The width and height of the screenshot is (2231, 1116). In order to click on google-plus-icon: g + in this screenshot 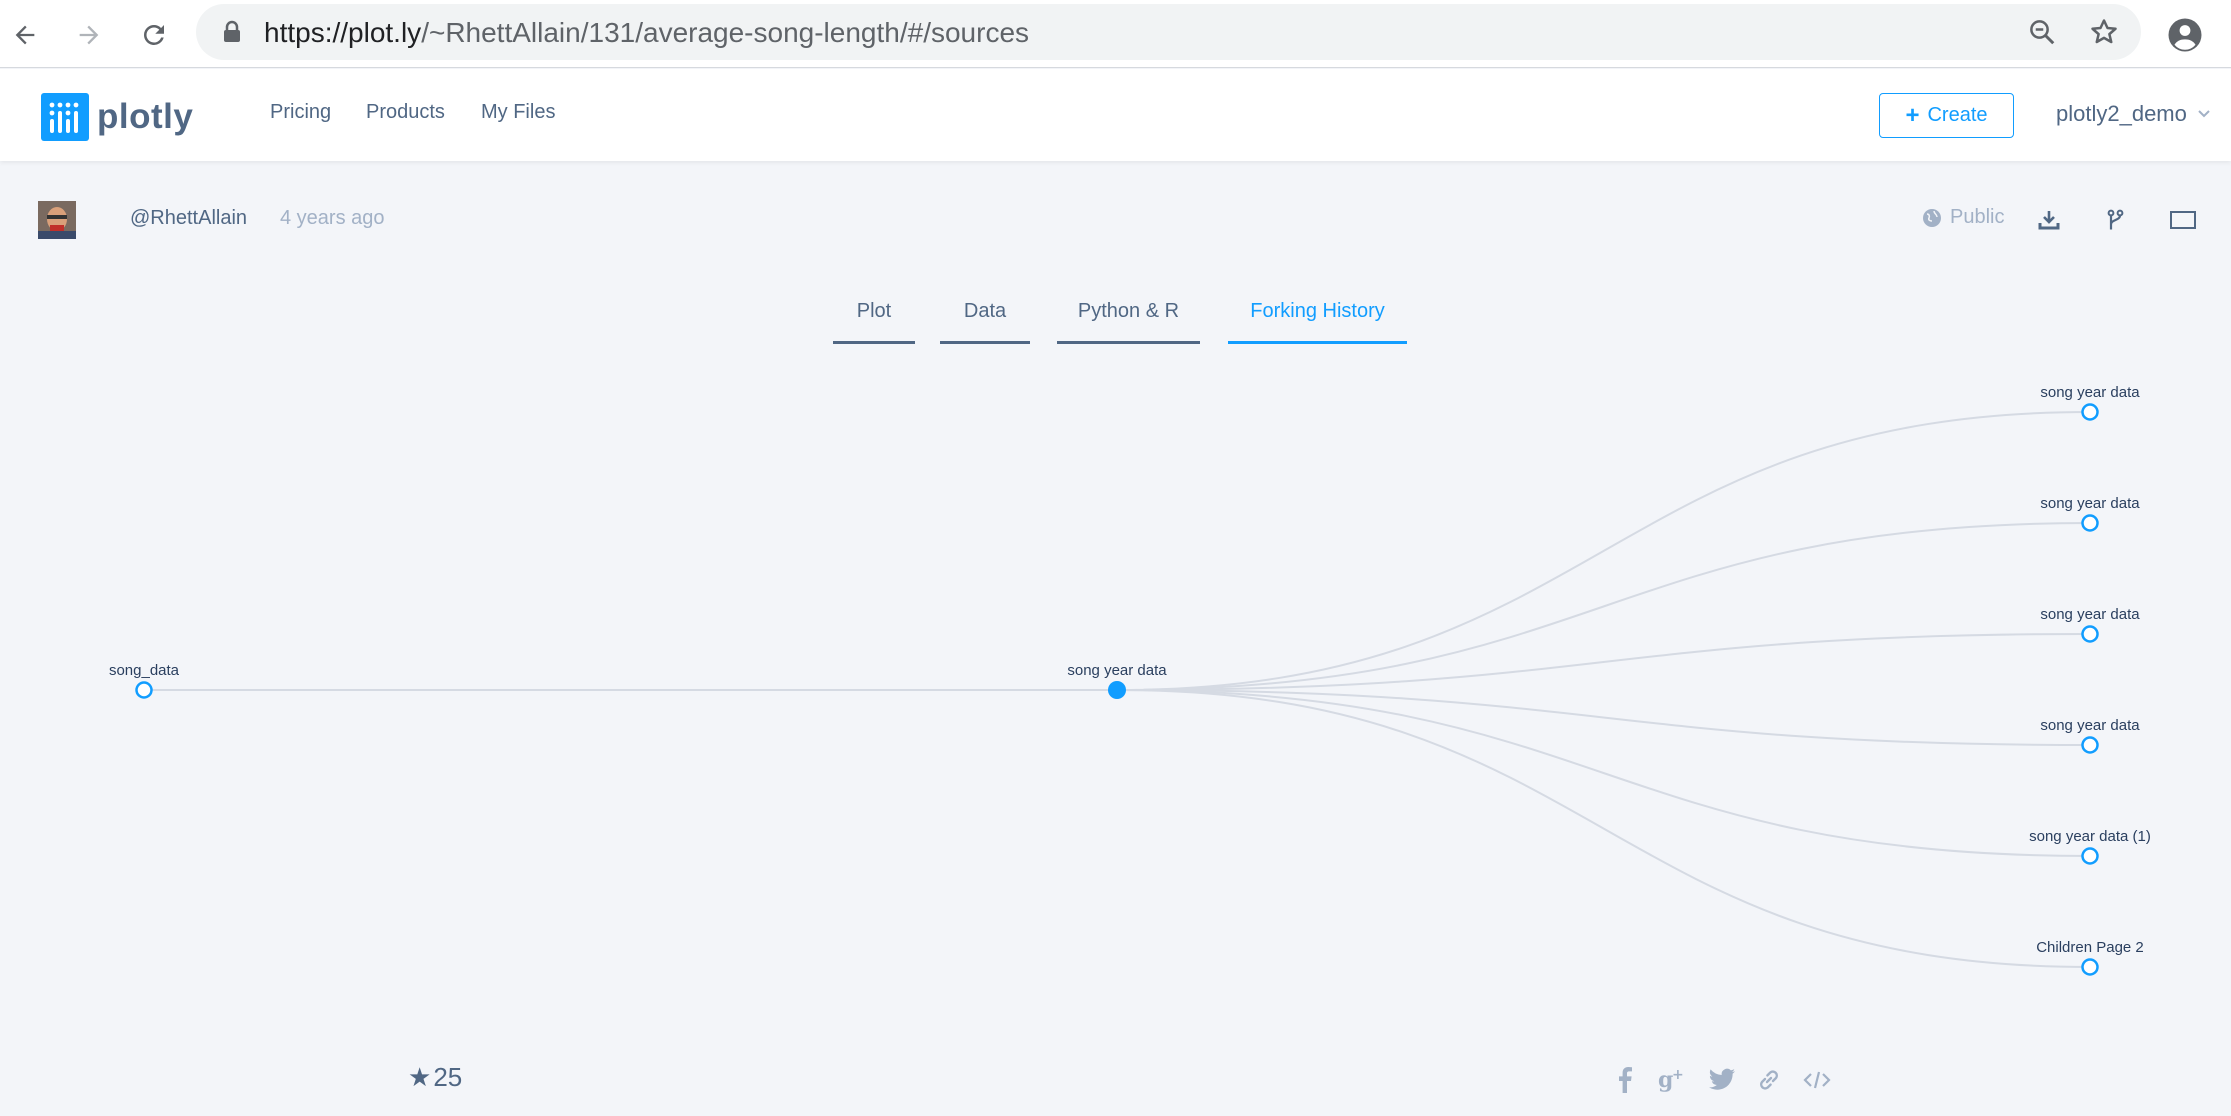, I will do `click(1673, 1080)`.